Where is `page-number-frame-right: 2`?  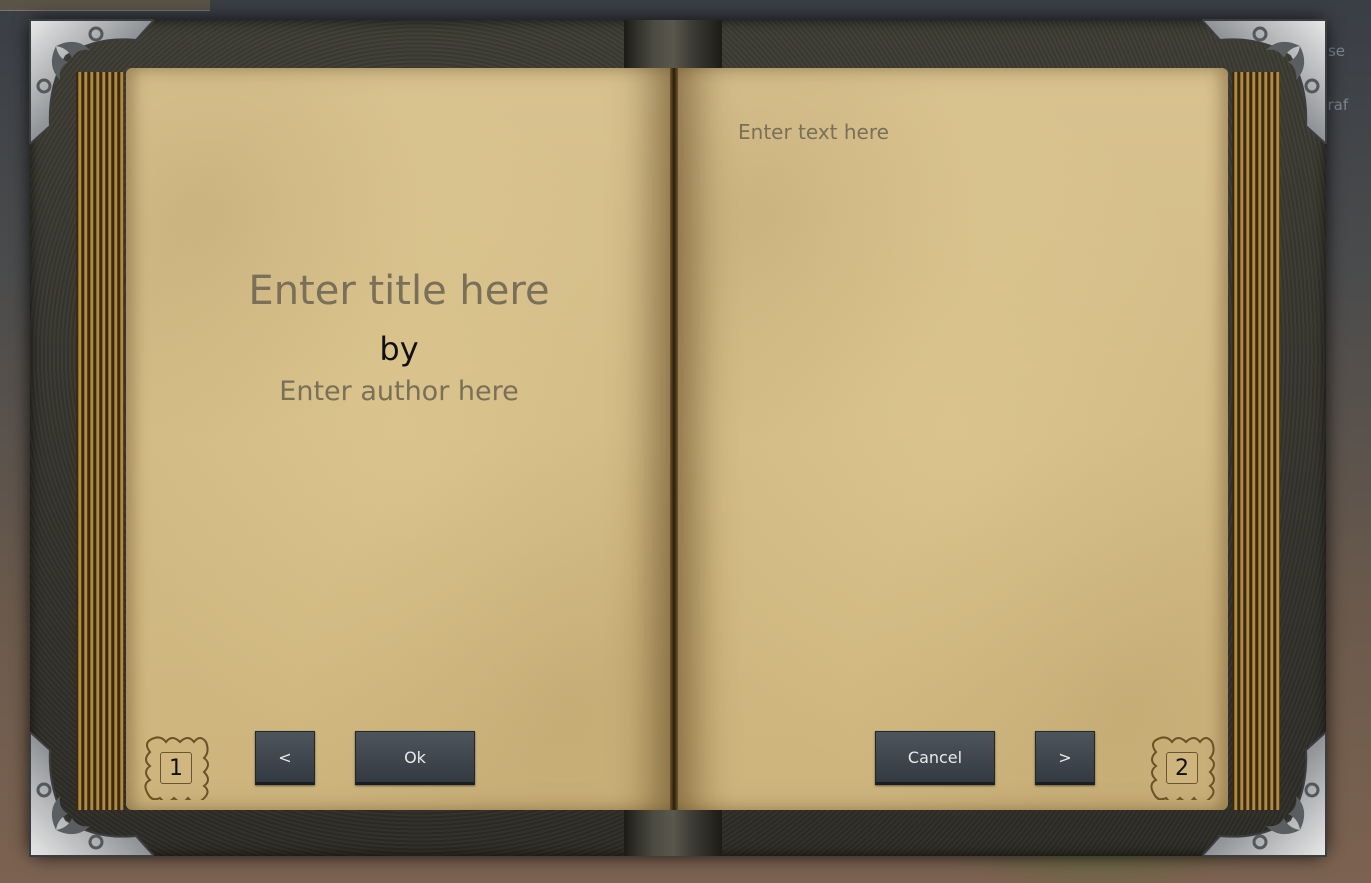 page-number-frame-right: 2 is located at coordinates (1183, 767).